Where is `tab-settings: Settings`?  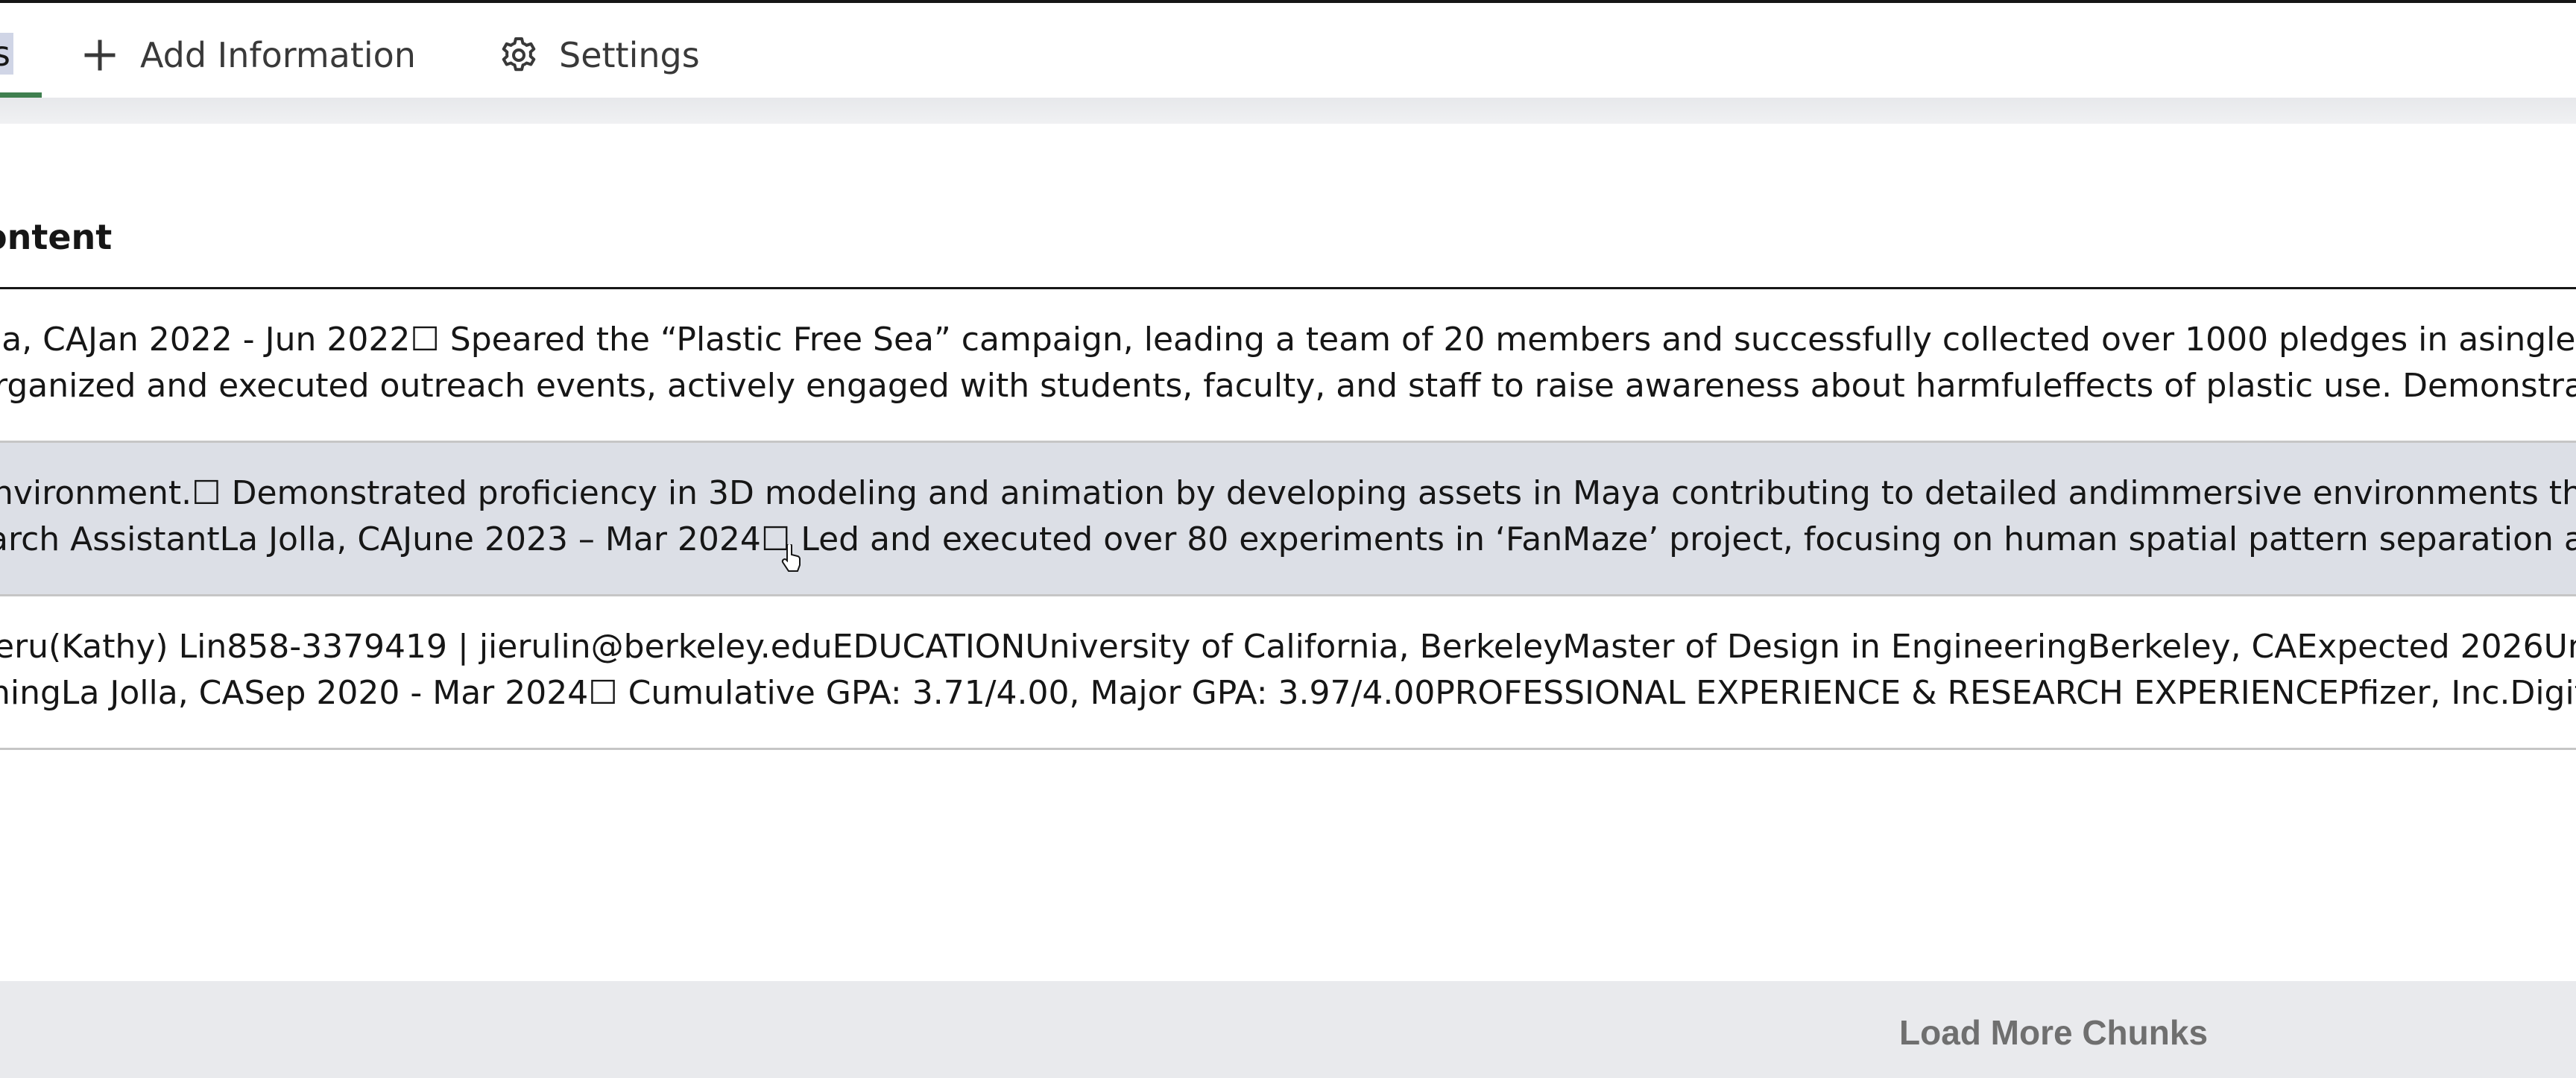
tab-settings: Settings is located at coordinates (599, 55).